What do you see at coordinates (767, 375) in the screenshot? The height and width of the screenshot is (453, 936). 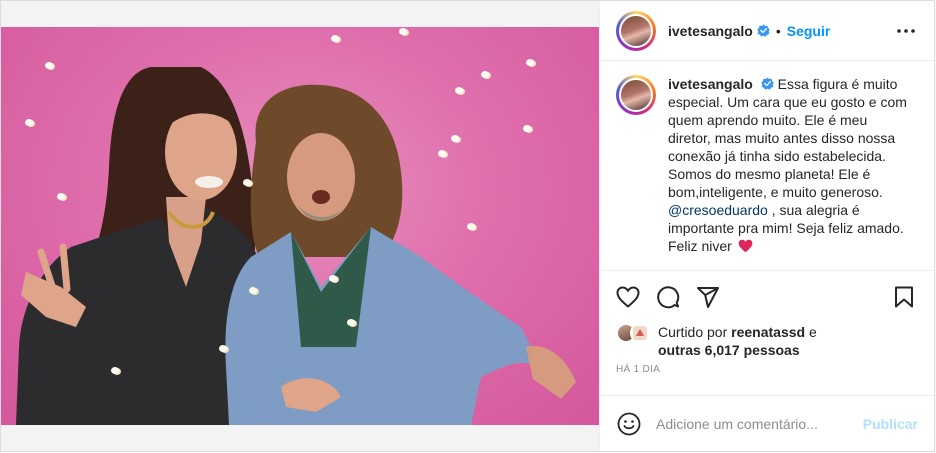 I see `post-timestamp: HÁ 1 DIA` at bounding box center [767, 375].